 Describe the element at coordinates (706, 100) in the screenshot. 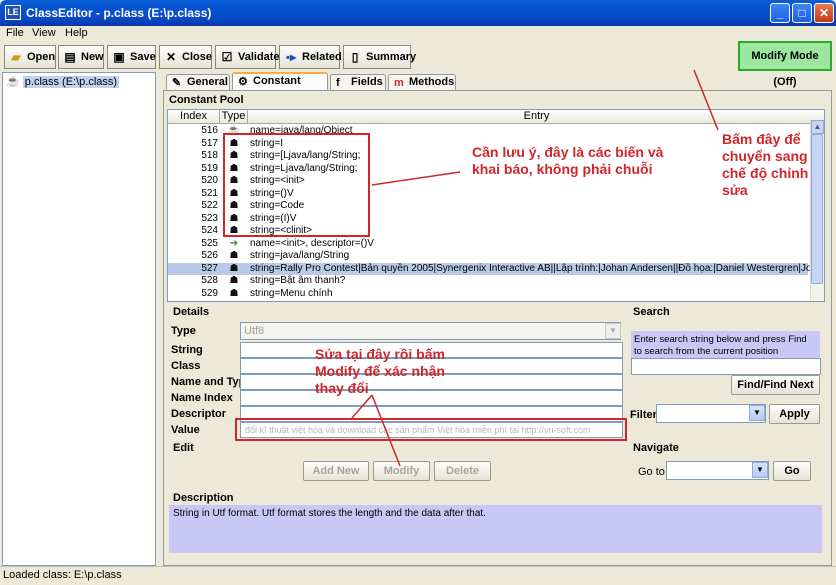

I see `arrow-to-modify-mode` at that location.